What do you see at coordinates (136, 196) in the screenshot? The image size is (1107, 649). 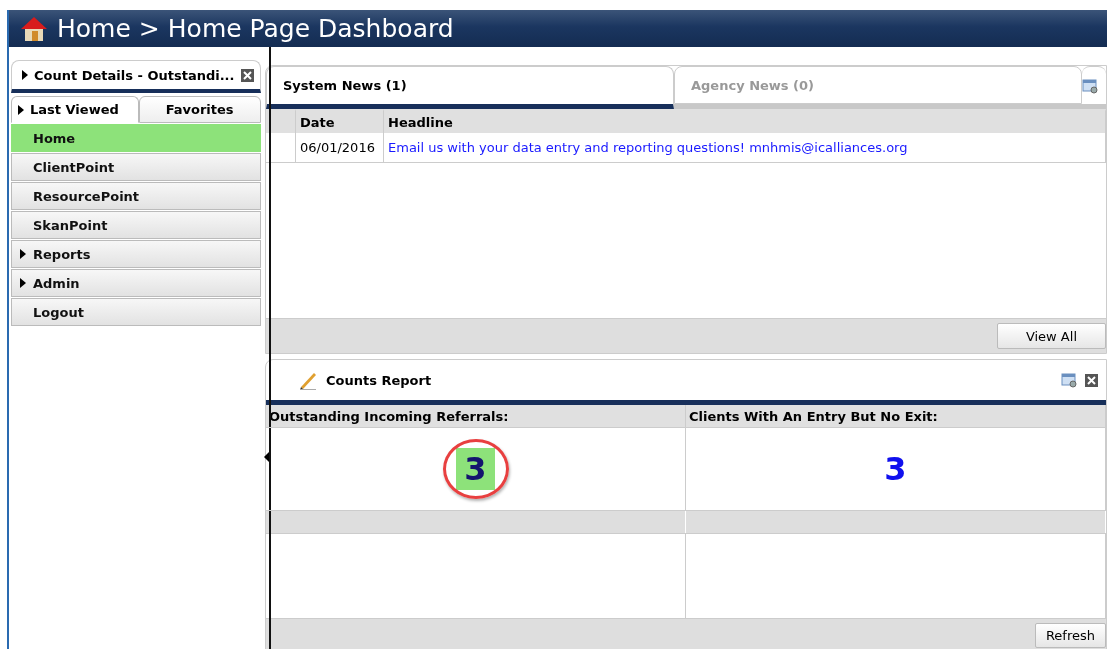 I see `nav-item: ResourcePoint` at bounding box center [136, 196].